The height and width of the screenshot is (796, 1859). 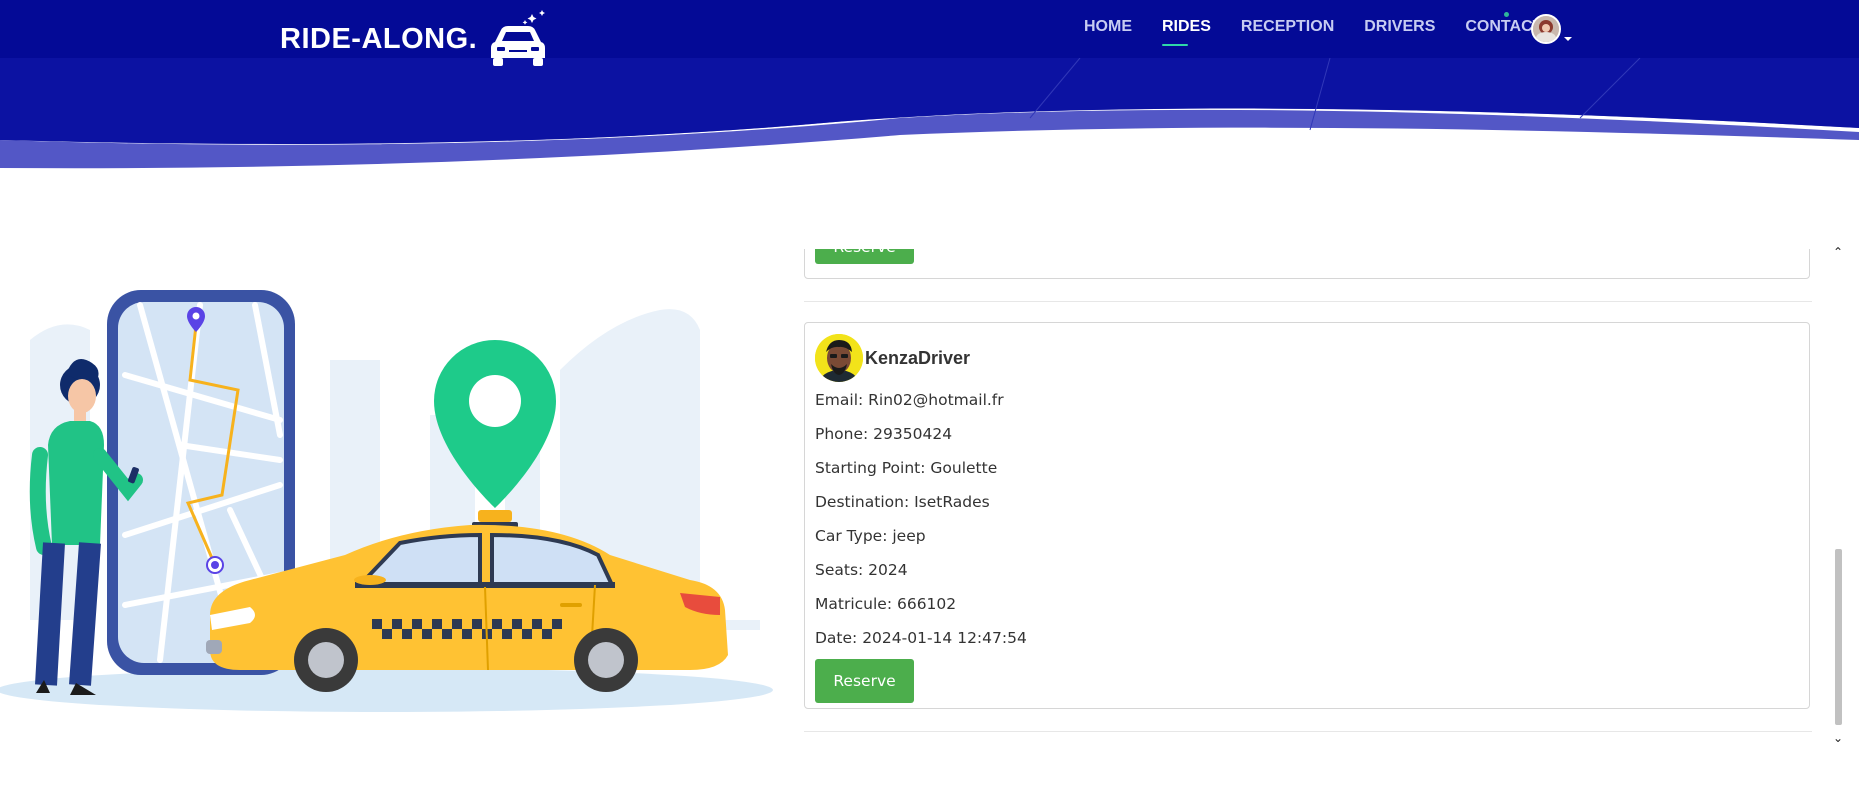 I want to click on brand-logo: RIDE-ALONG., so click(x=414, y=39).